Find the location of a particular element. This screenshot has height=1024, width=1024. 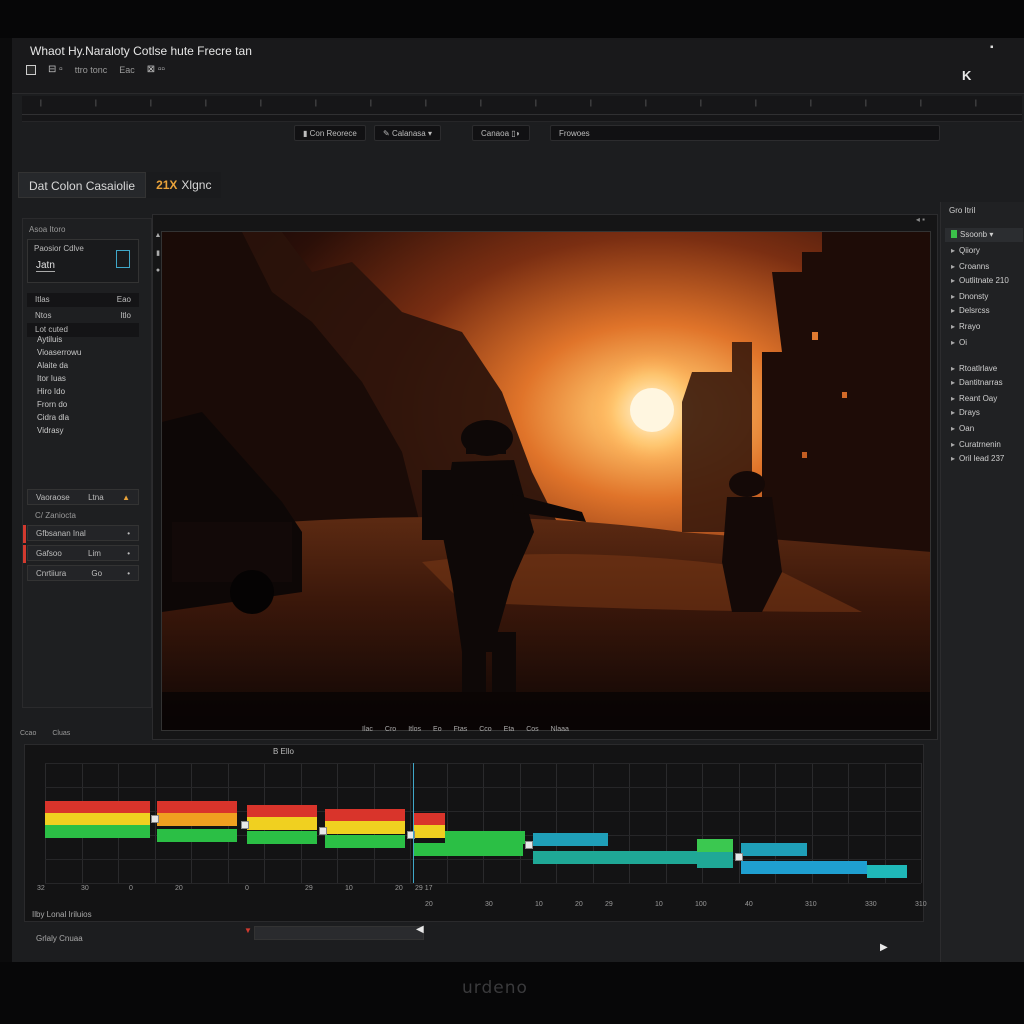

adjustment-item: Alaite da is located at coordinates (59, 365).